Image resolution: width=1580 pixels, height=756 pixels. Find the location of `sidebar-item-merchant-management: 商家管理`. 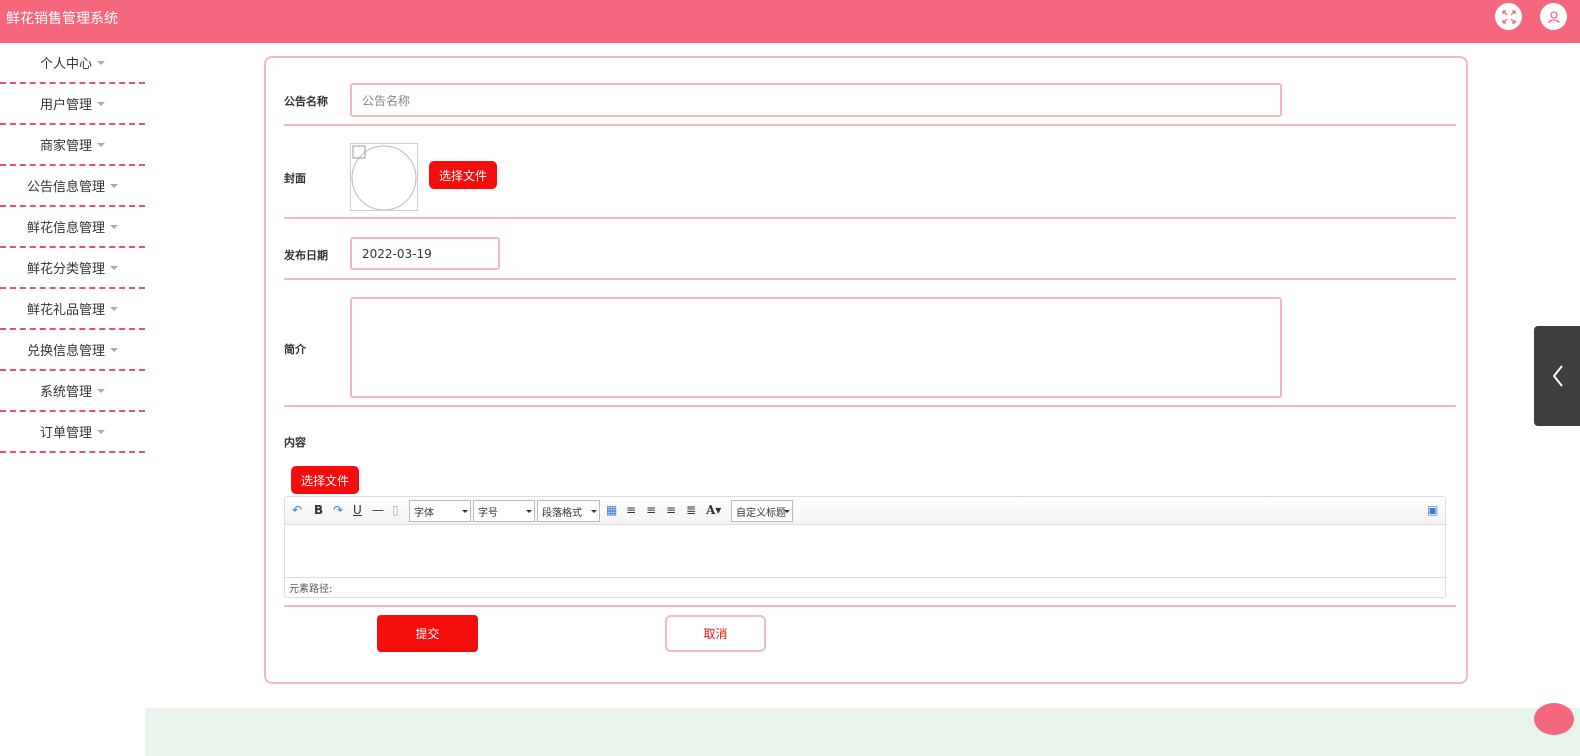

sidebar-item-merchant-management: 商家管理 is located at coordinates (72, 145).